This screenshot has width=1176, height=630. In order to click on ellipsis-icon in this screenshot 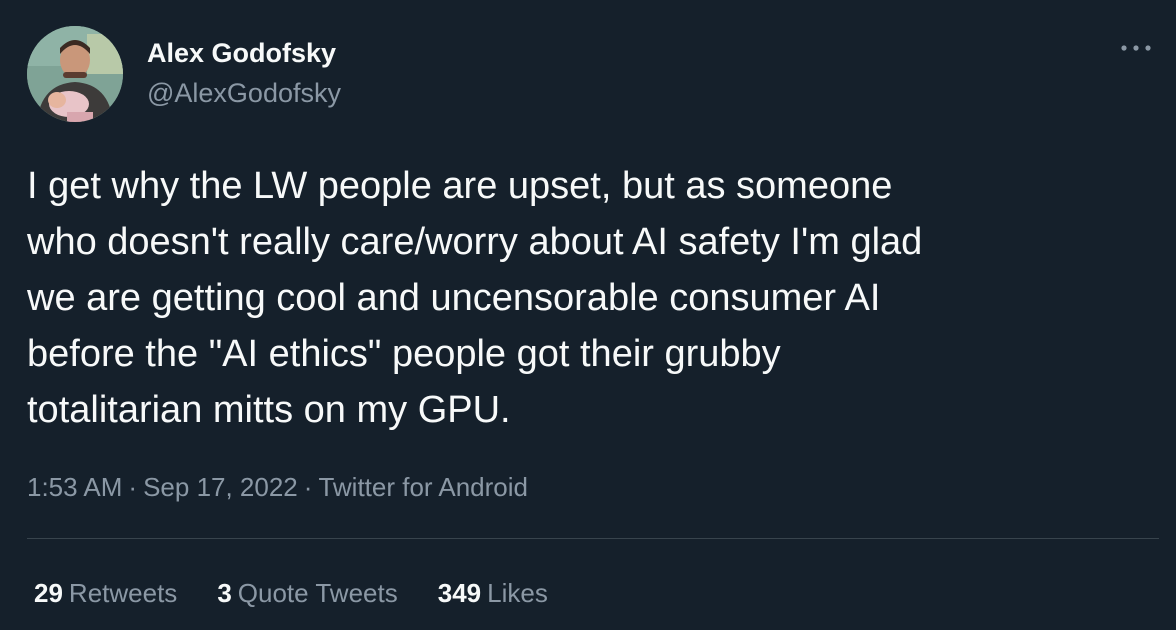, I will do `click(1136, 48)`.